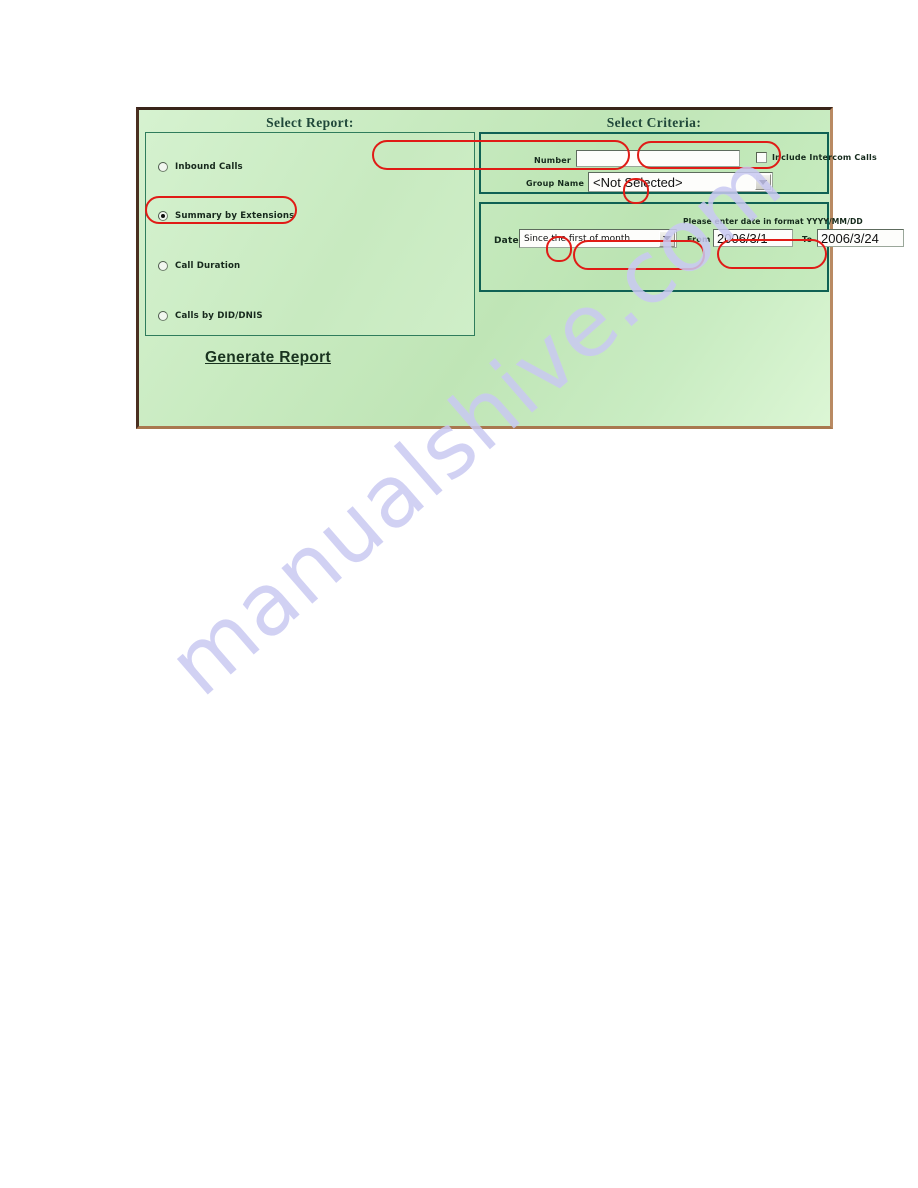  Describe the element at coordinates (807, 239) in the screenshot. I see `to-date-label: To` at that location.